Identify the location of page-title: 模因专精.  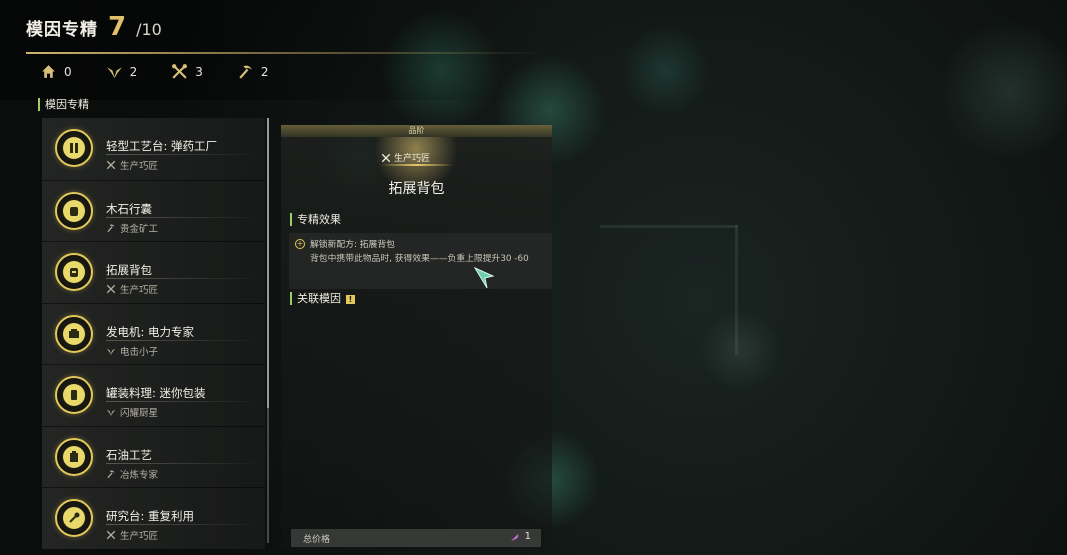
(62, 30).